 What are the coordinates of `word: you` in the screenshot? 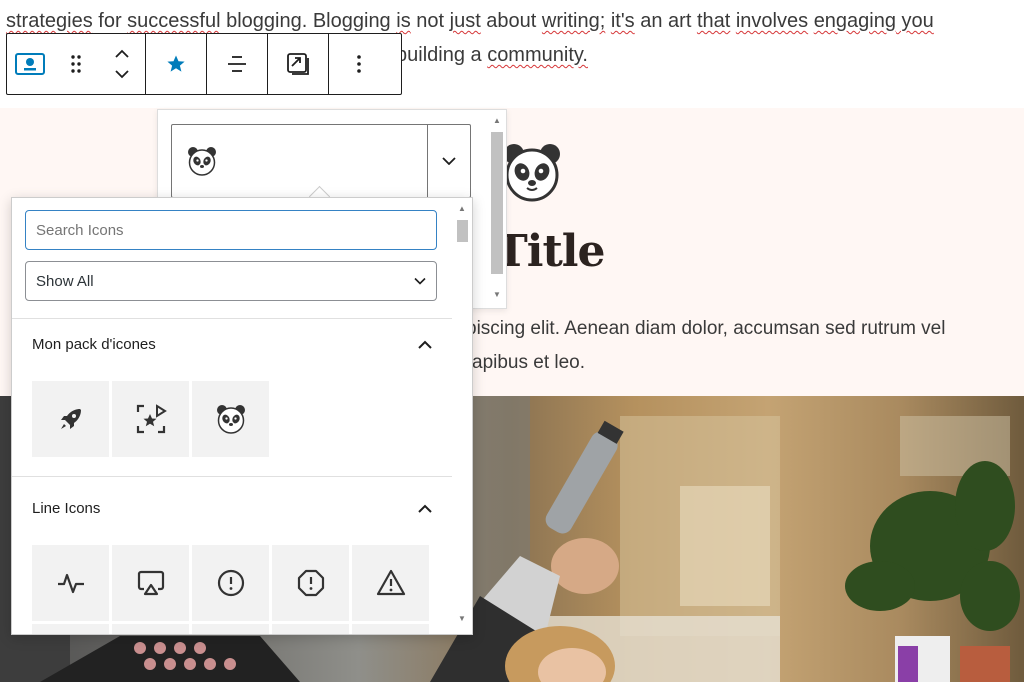 It's located at (915, 21).